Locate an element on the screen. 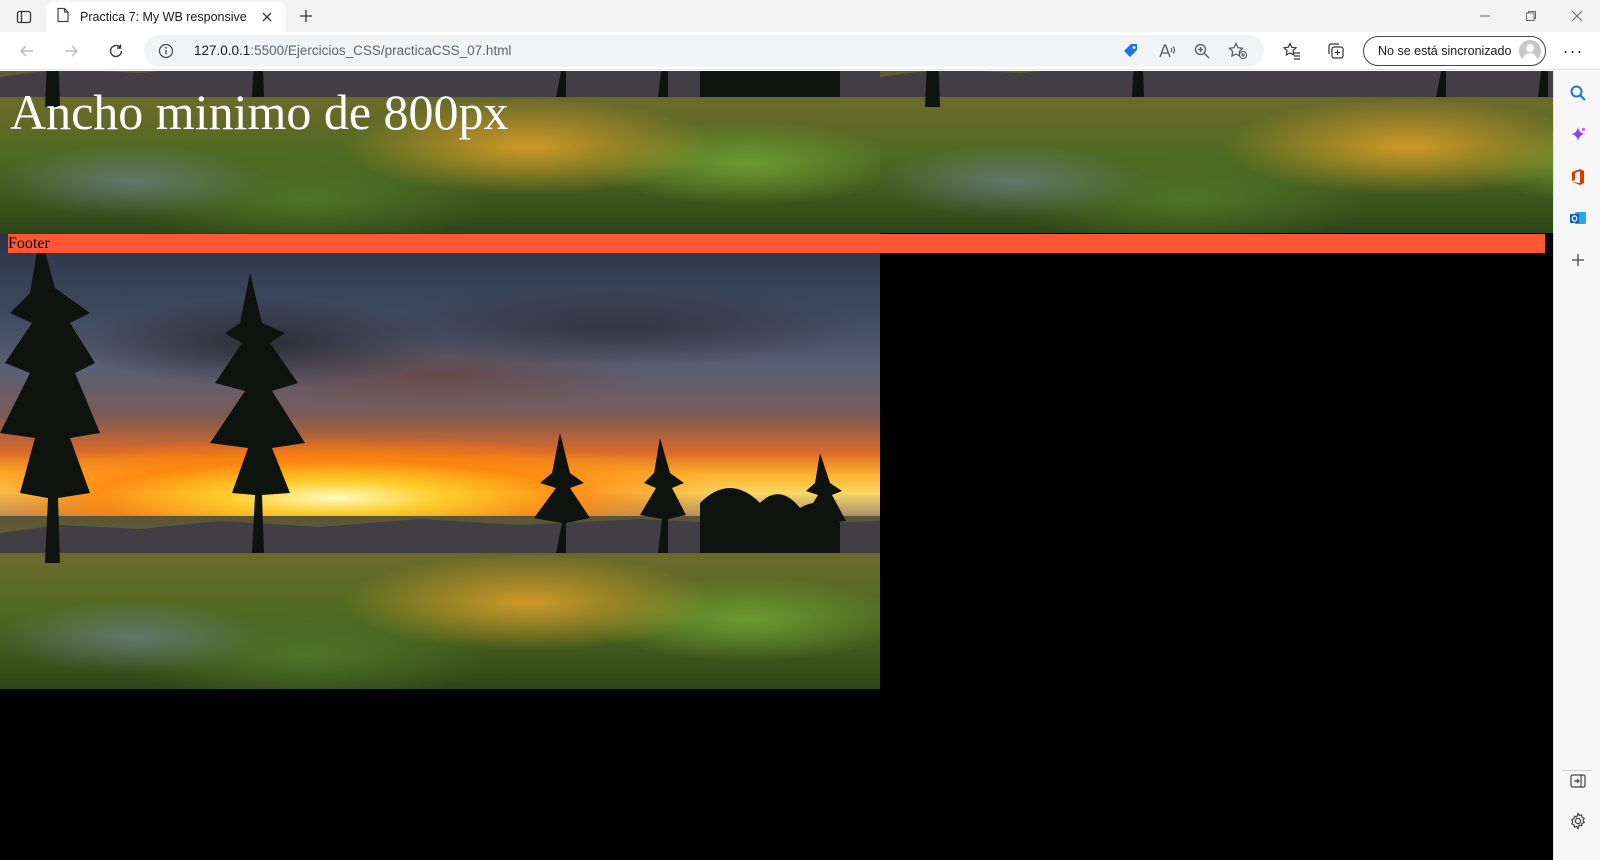 The image size is (1600, 860). back-arrow-icon is located at coordinates (27, 51).